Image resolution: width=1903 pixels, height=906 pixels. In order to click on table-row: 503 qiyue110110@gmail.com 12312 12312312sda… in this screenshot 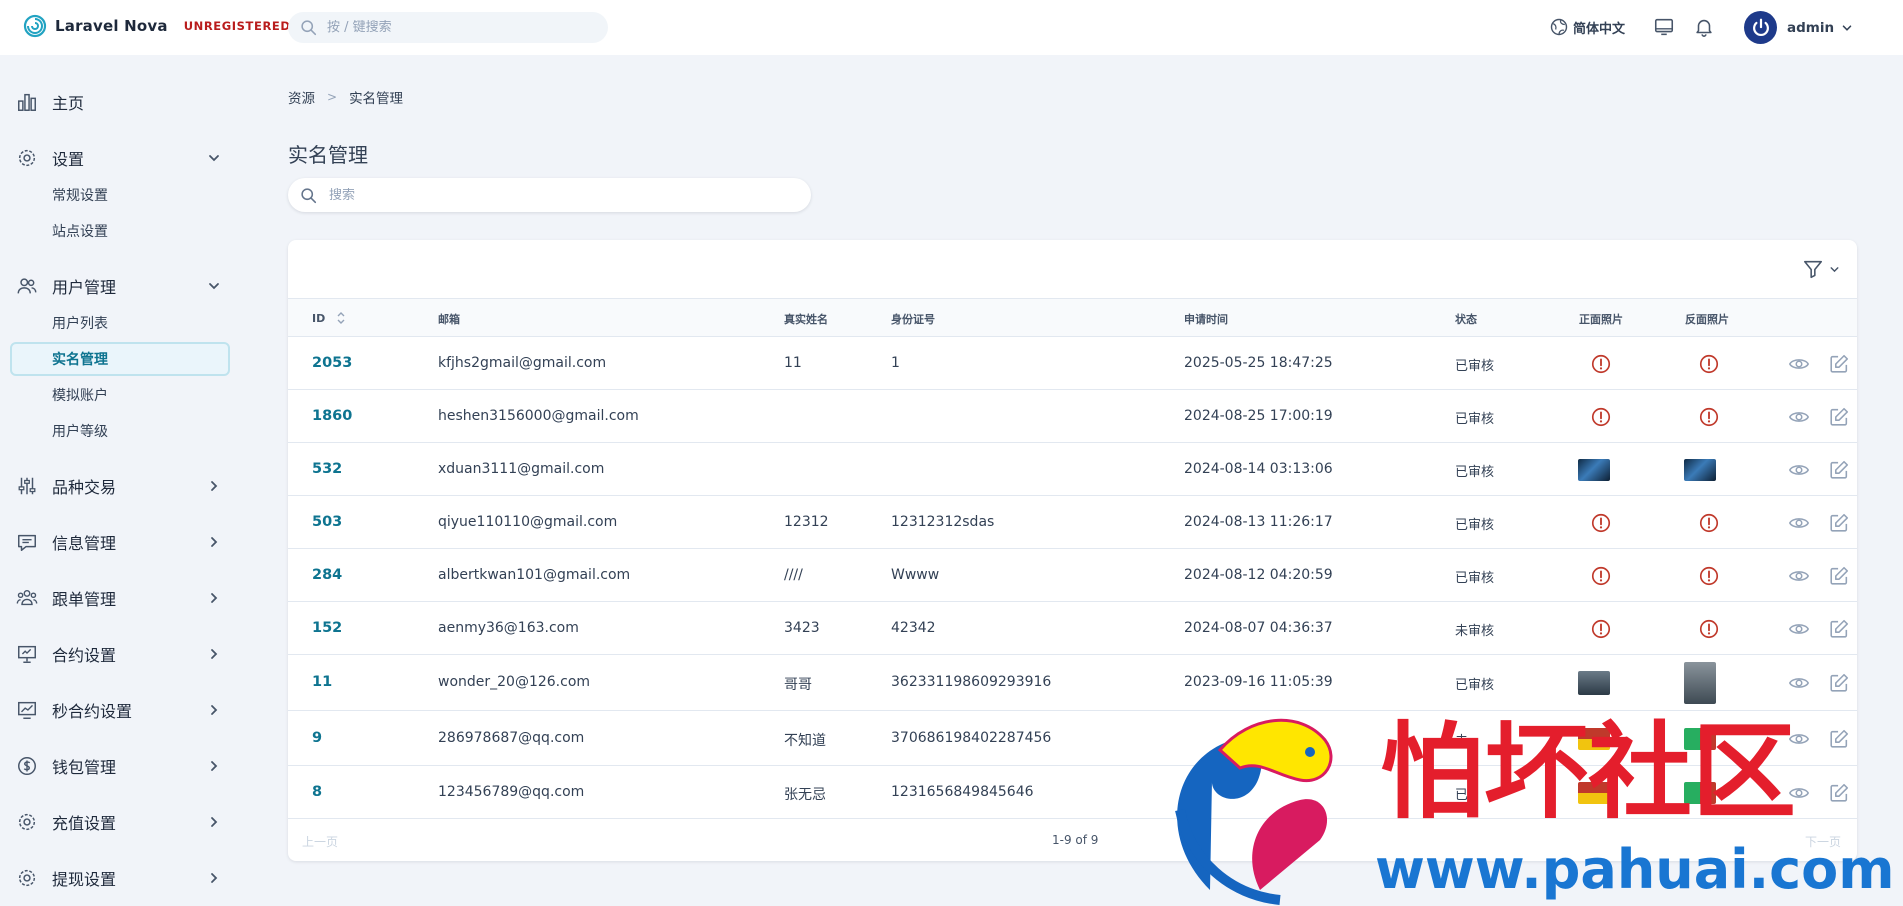, I will do `click(1072, 522)`.